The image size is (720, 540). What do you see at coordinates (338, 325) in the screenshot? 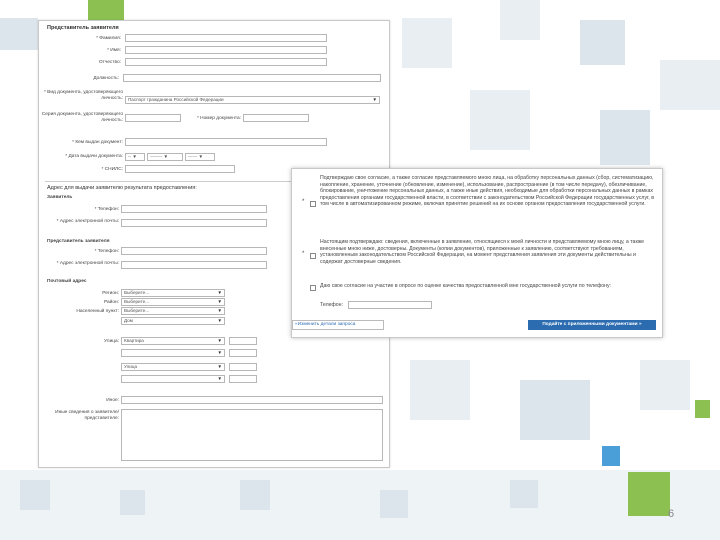
I see `change-request-button: «Изменить детали запроса` at bounding box center [338, 325].